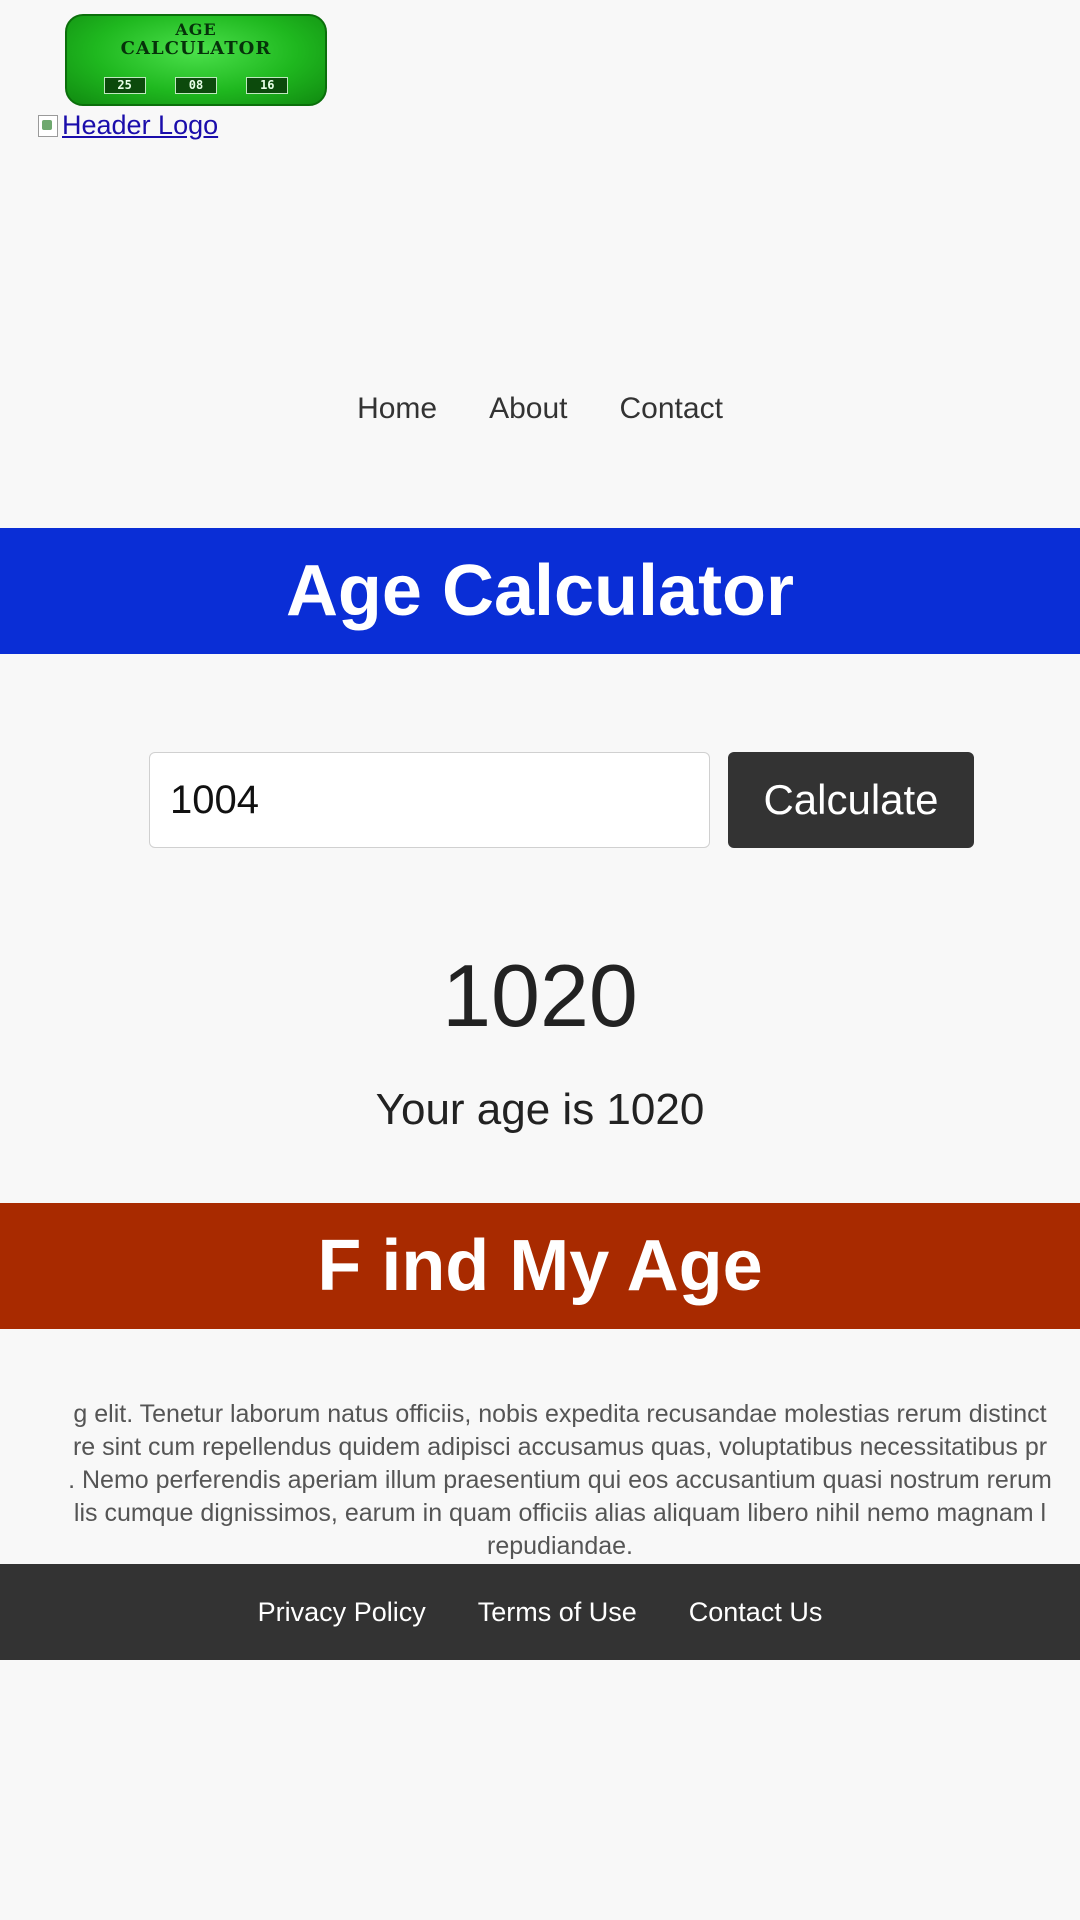 This screenshot has width=1080, height=1920. I want to click on logo-cell-number: 08, so click(195, 85).